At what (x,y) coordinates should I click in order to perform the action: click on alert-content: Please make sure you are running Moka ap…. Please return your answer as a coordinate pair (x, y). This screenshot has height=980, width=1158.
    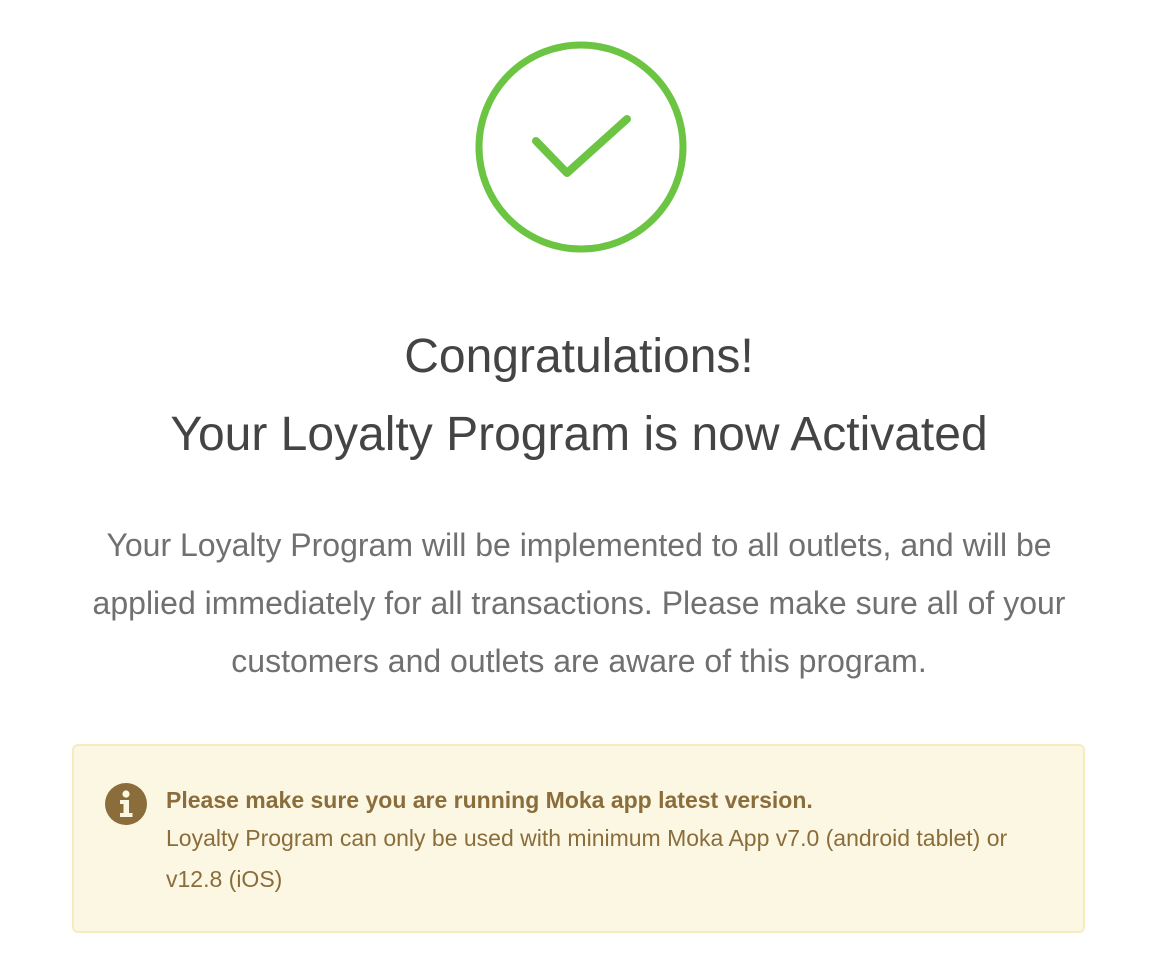
    Looking at the image, I should click on (616, 841).